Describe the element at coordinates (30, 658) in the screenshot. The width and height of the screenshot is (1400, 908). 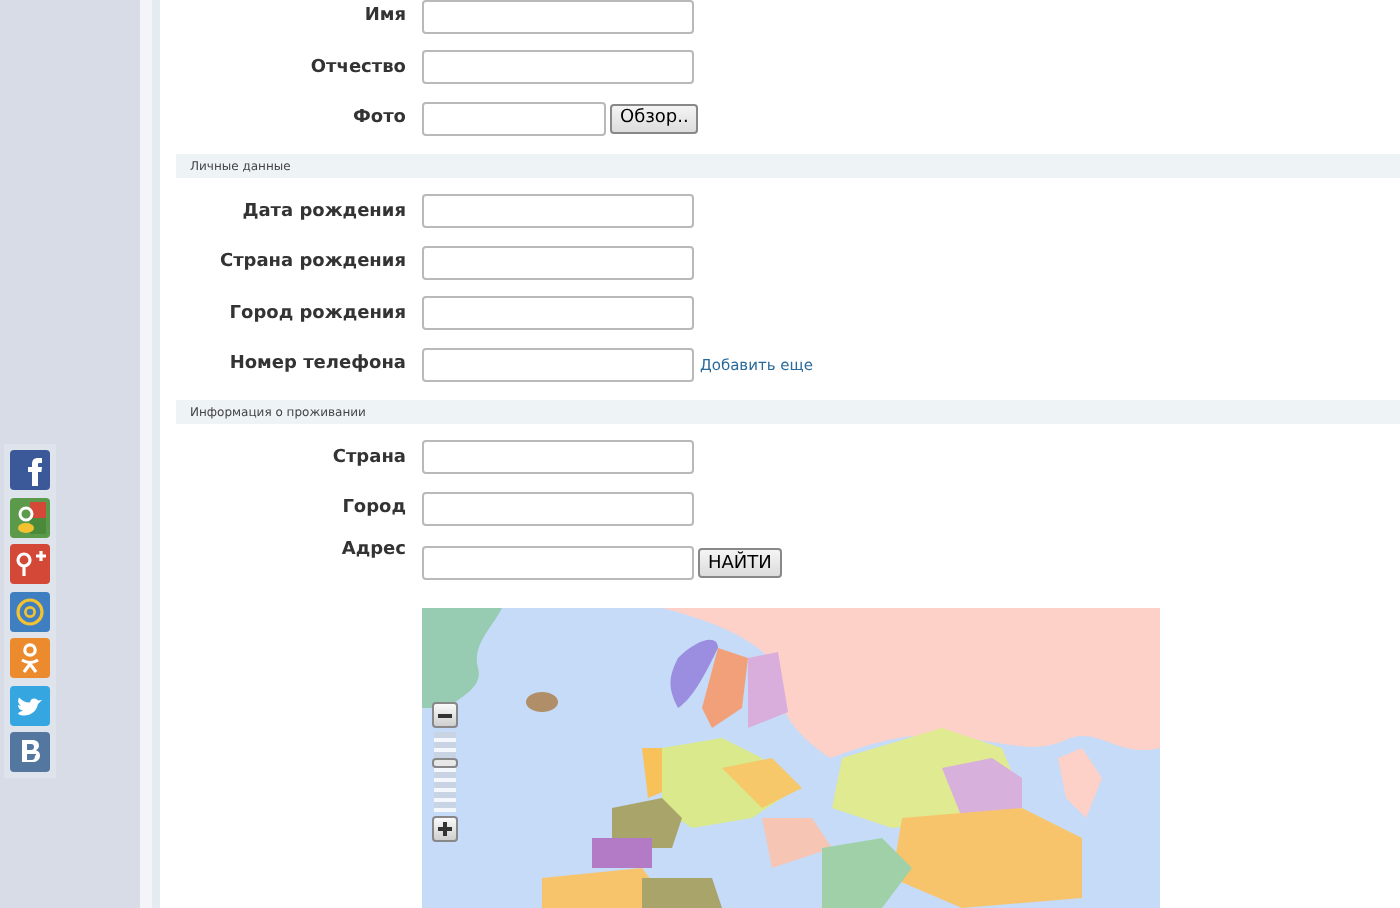
I see `odnoklassniki-icon` at that location.